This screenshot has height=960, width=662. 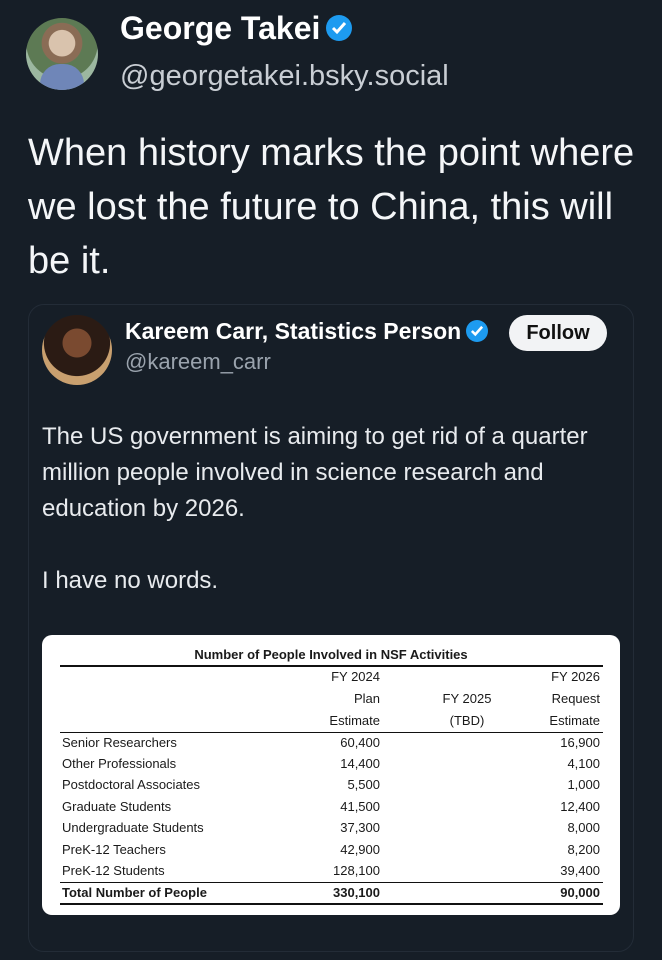 What do you see at coordinates (356, 870) in the screenshot?
I see `cell-fy2024: 128,100` at bounding box center [356, 870].